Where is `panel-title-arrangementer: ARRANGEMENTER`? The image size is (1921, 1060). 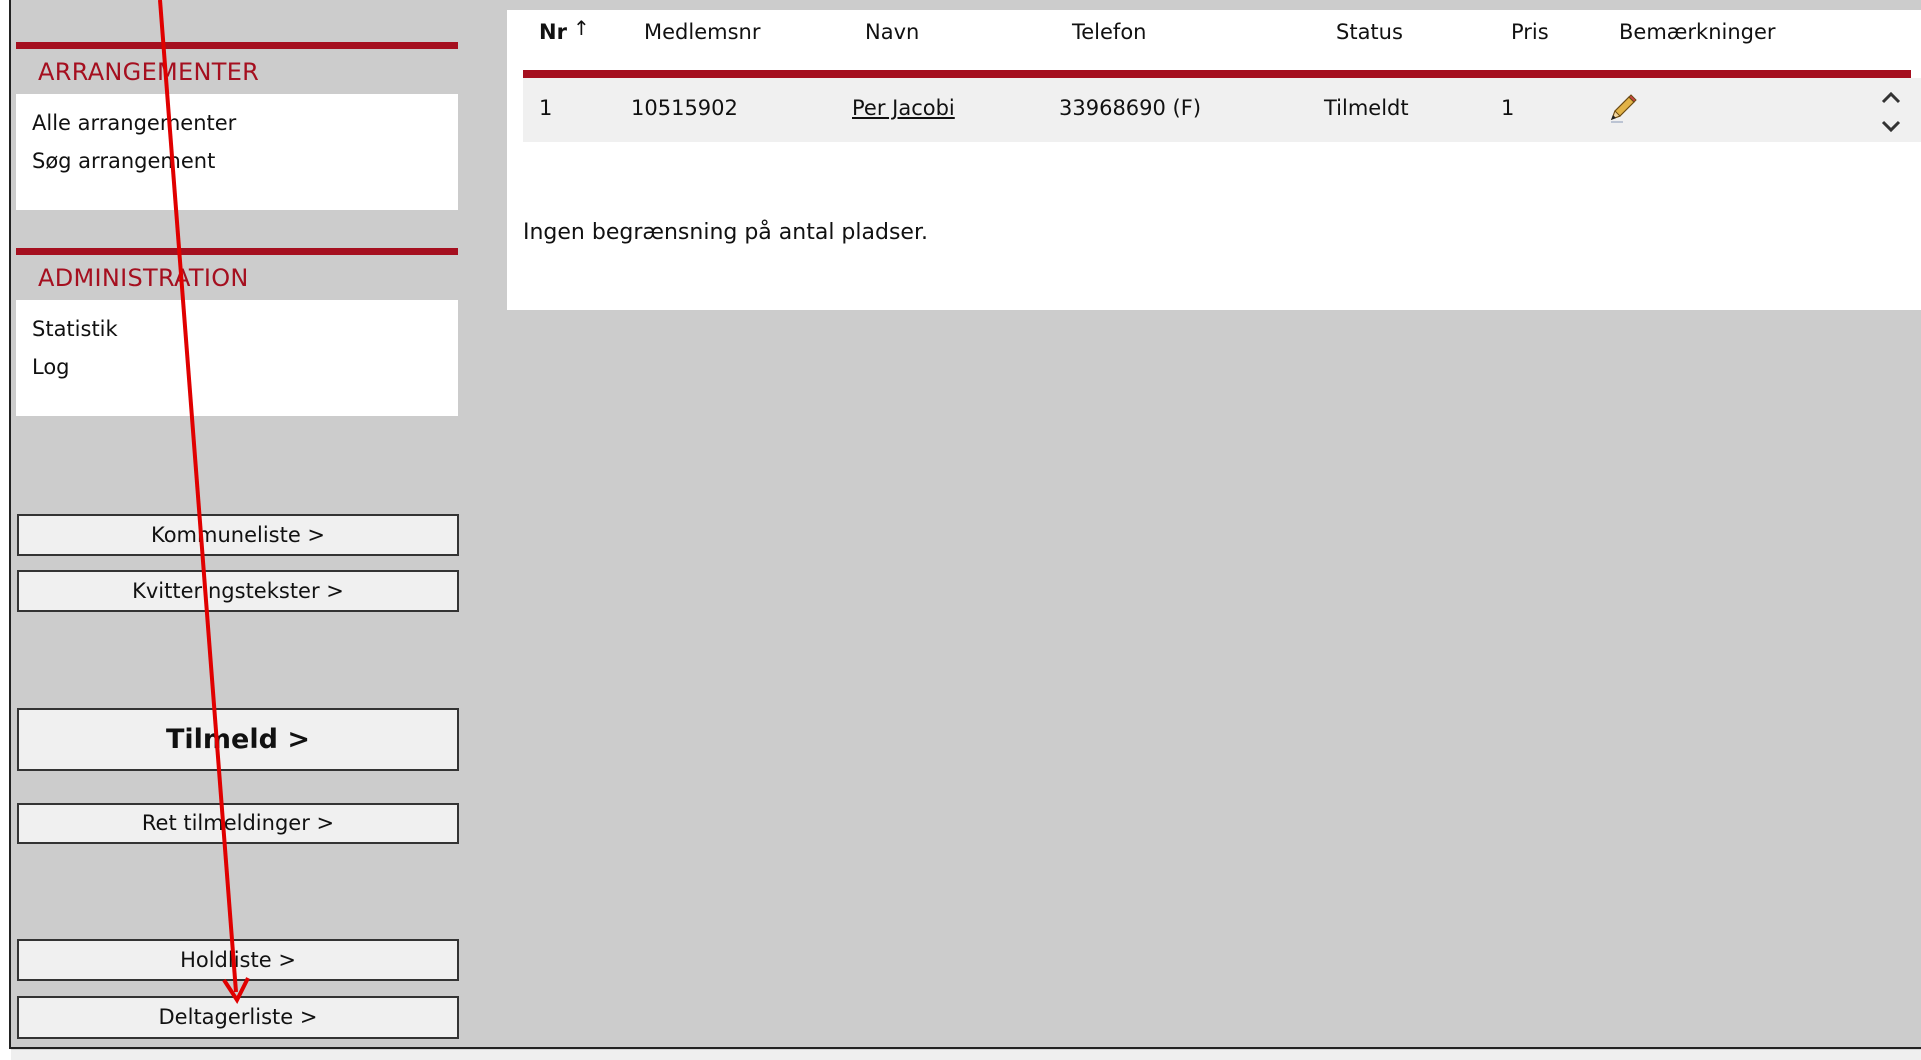 panel-title-arrangementer: ARRANGEMENTER is located at coordinates (237, 71).